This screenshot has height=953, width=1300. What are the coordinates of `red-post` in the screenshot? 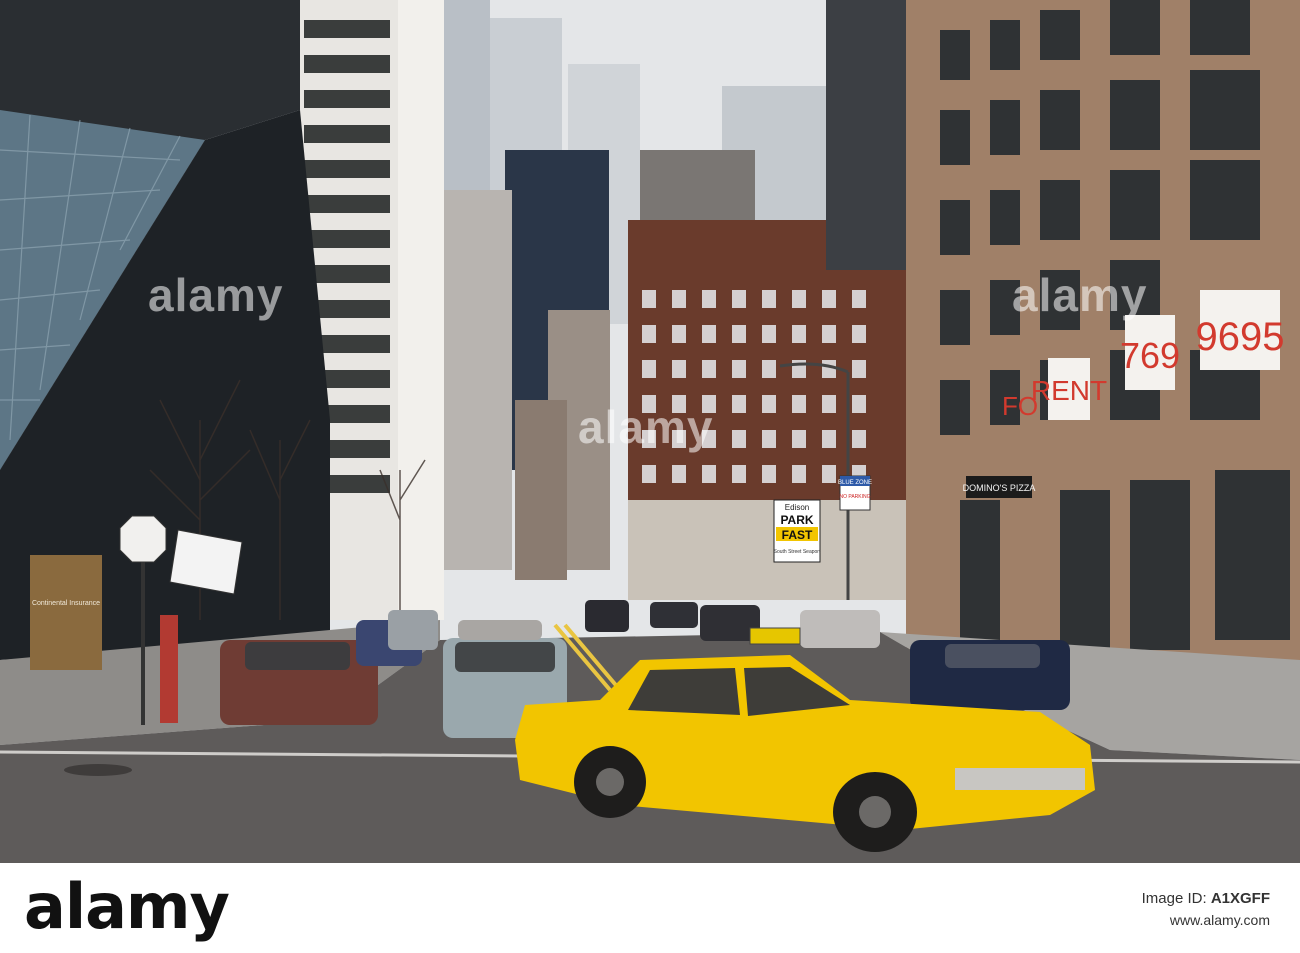 It's located at (169, 669).